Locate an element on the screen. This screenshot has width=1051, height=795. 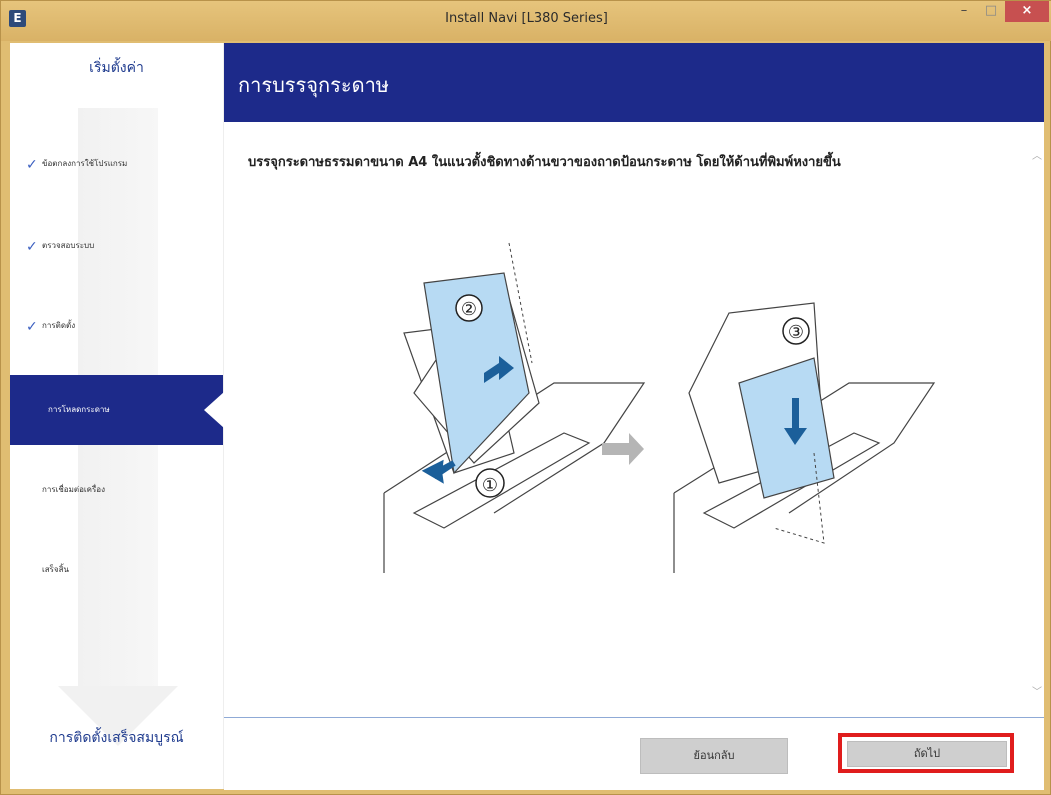
window-title: Install Navi [L380 Series] is located at coordinates (526, 18).